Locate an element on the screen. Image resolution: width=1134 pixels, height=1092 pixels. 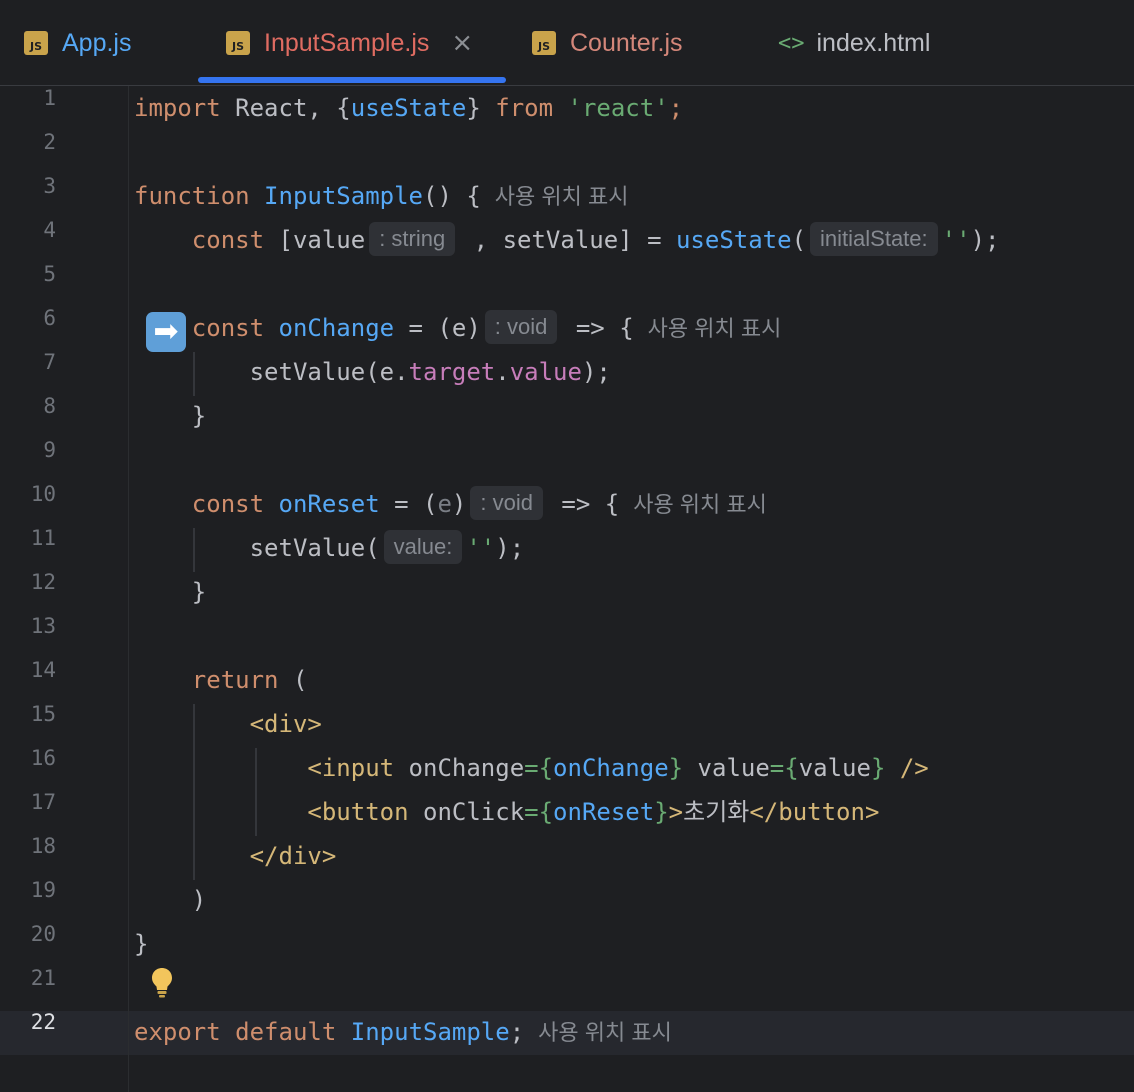
code-text: [value is located at coordinates (315, 240).